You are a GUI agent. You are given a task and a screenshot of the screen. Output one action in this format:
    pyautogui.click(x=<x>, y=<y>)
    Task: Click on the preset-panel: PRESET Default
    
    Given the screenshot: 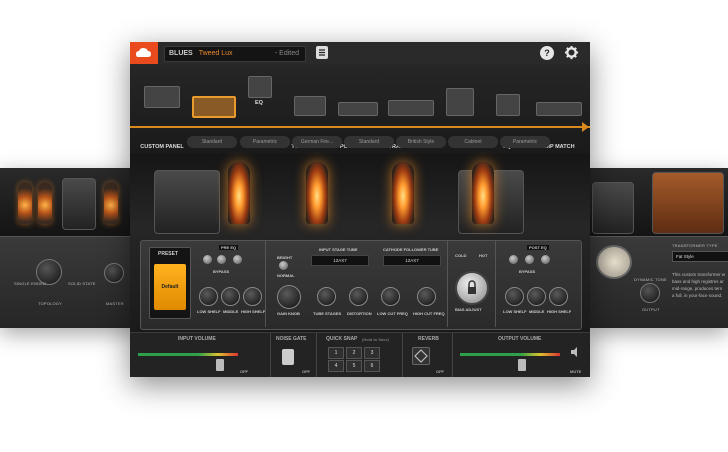 What is the action you would take?
    pyautogui.click(x=170, y=283)
    